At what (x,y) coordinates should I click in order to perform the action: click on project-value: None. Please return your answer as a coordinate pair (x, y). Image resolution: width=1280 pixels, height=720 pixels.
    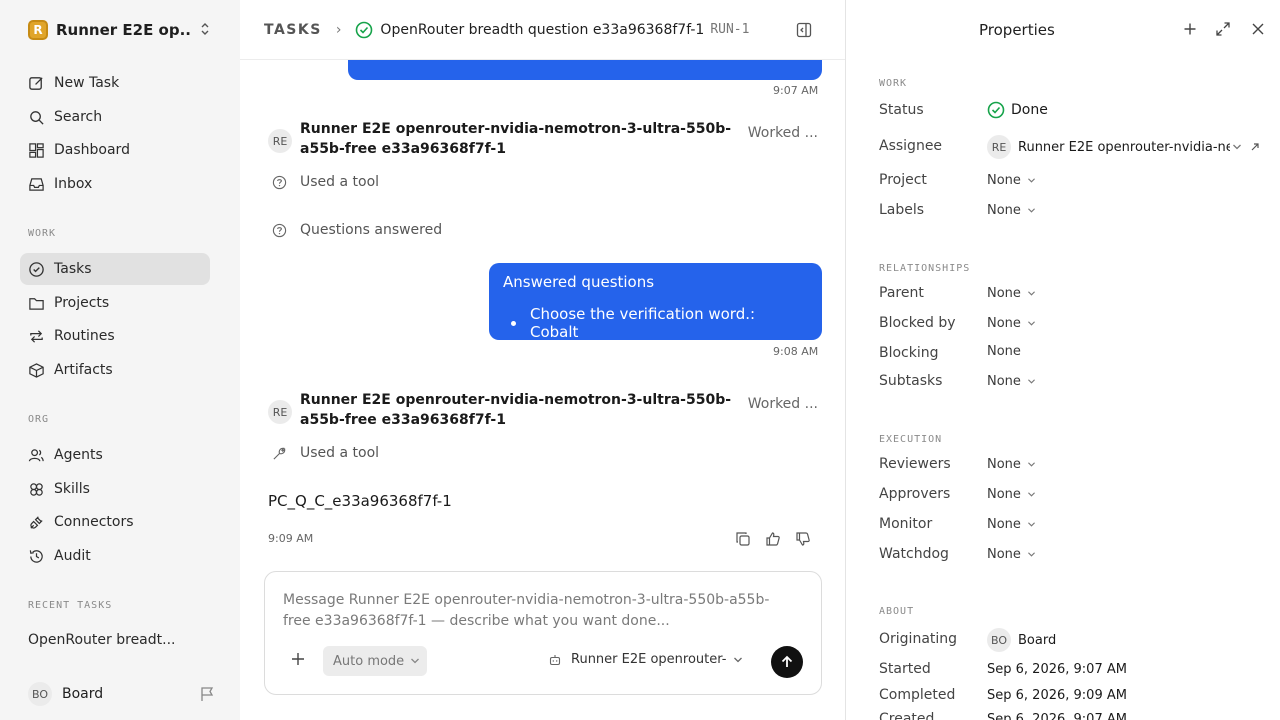
    Looking at the image, I should click on (1011, 180).